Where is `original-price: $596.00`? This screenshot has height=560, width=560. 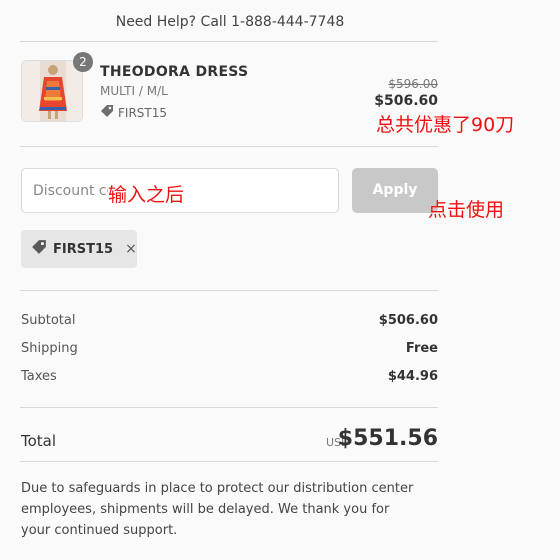
original-price: $596.00 is located at coordinates (413, 84).